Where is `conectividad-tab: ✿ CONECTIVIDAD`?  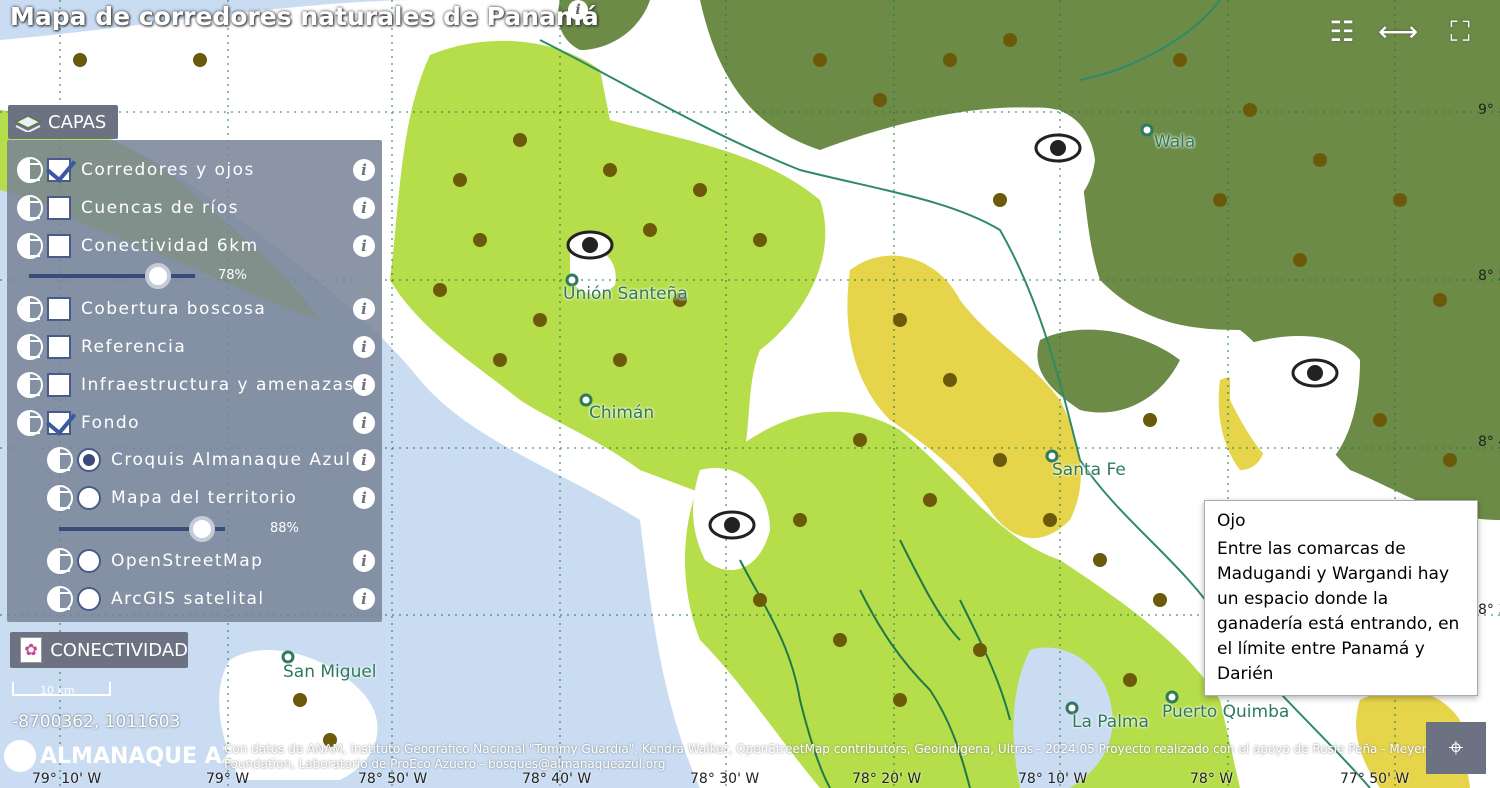
conectividad-tab: ✿ CONECTIVIDAD is located at coordinates (99, 650).